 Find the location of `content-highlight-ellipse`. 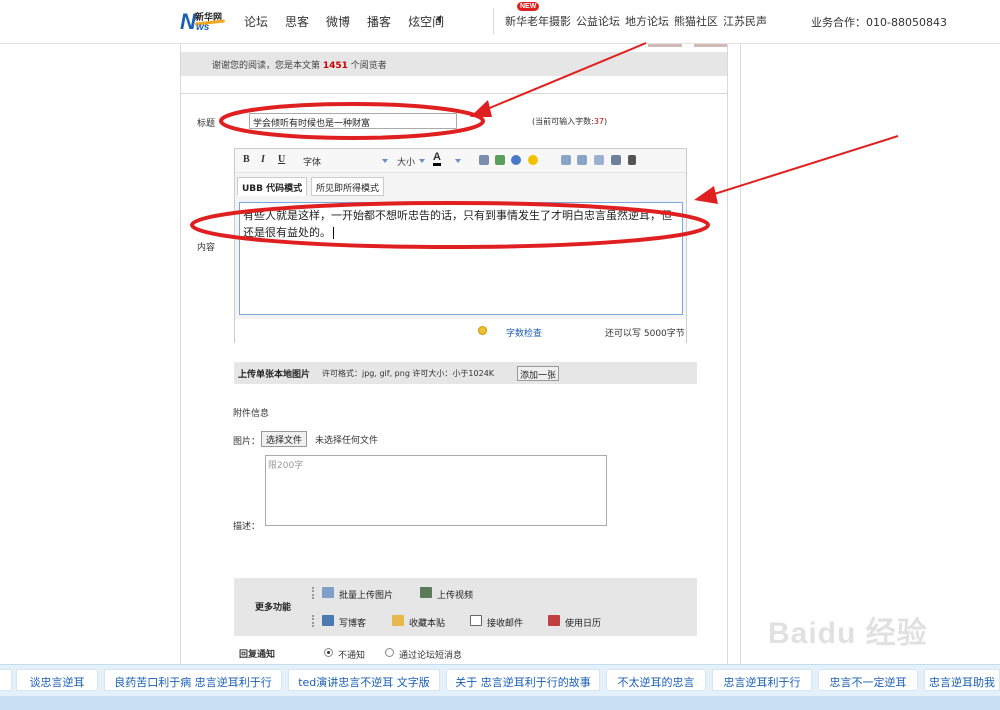

content-highlight-ellipse is located at coordinates (450, 225).